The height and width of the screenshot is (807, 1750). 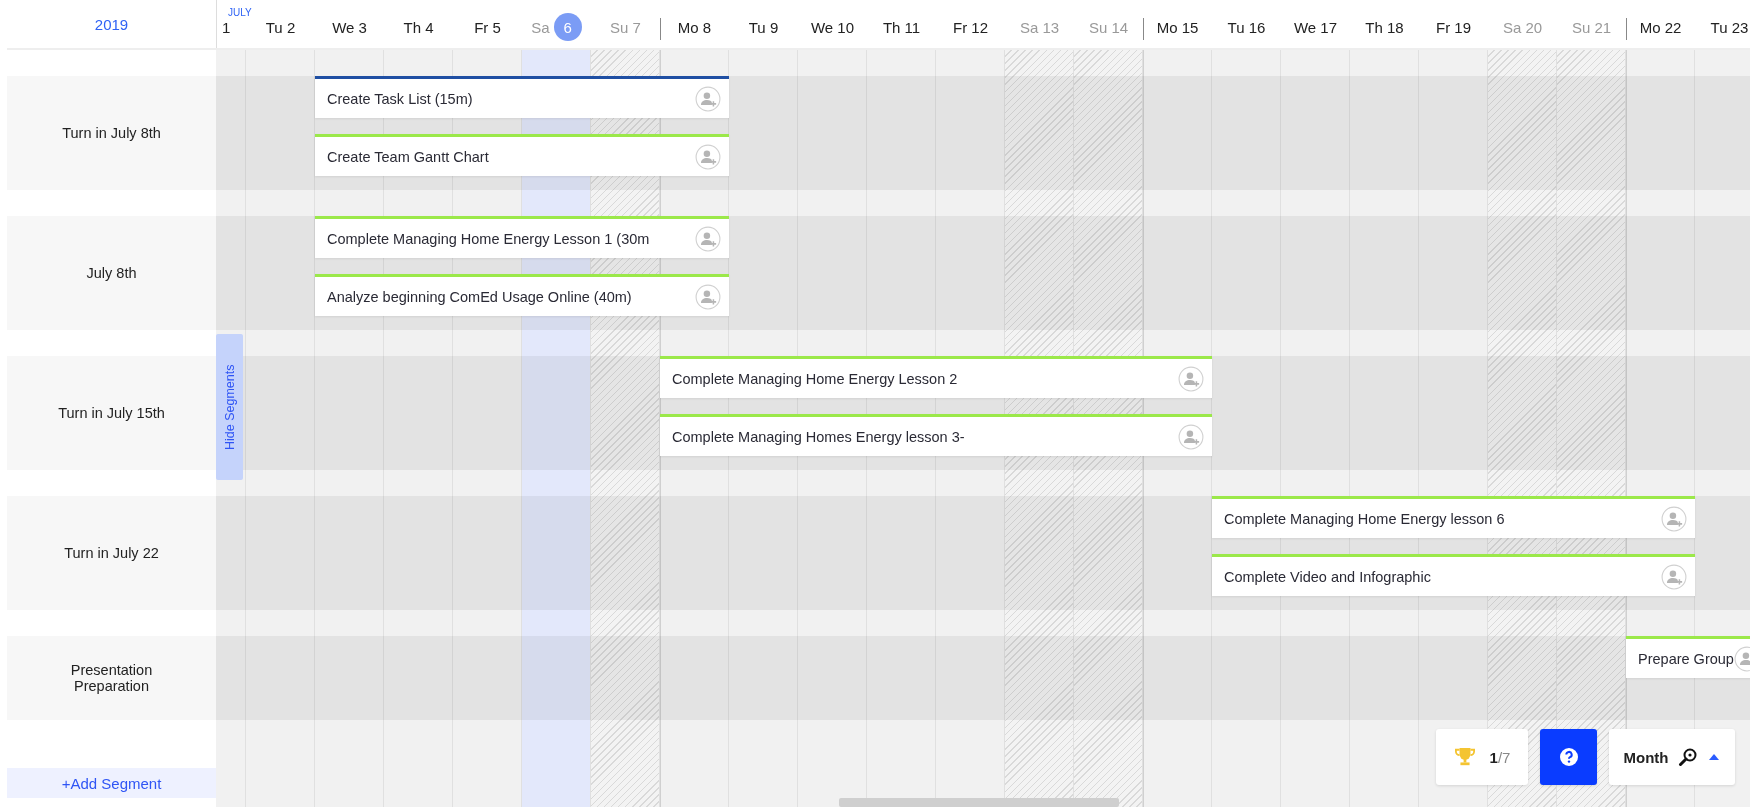 I want to click on zoom-icon, so click(x=1688, y=757).